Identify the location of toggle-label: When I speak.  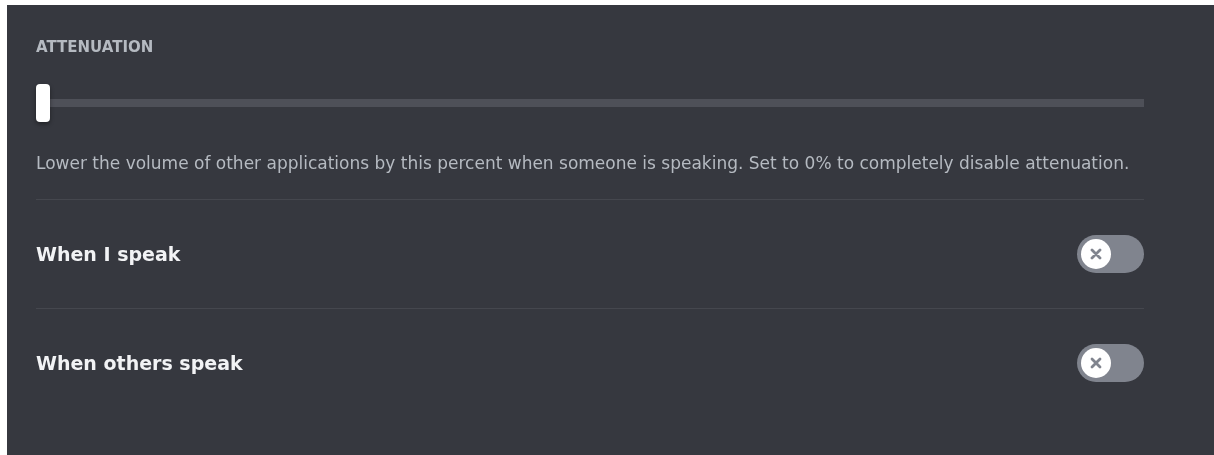
(108, 254).